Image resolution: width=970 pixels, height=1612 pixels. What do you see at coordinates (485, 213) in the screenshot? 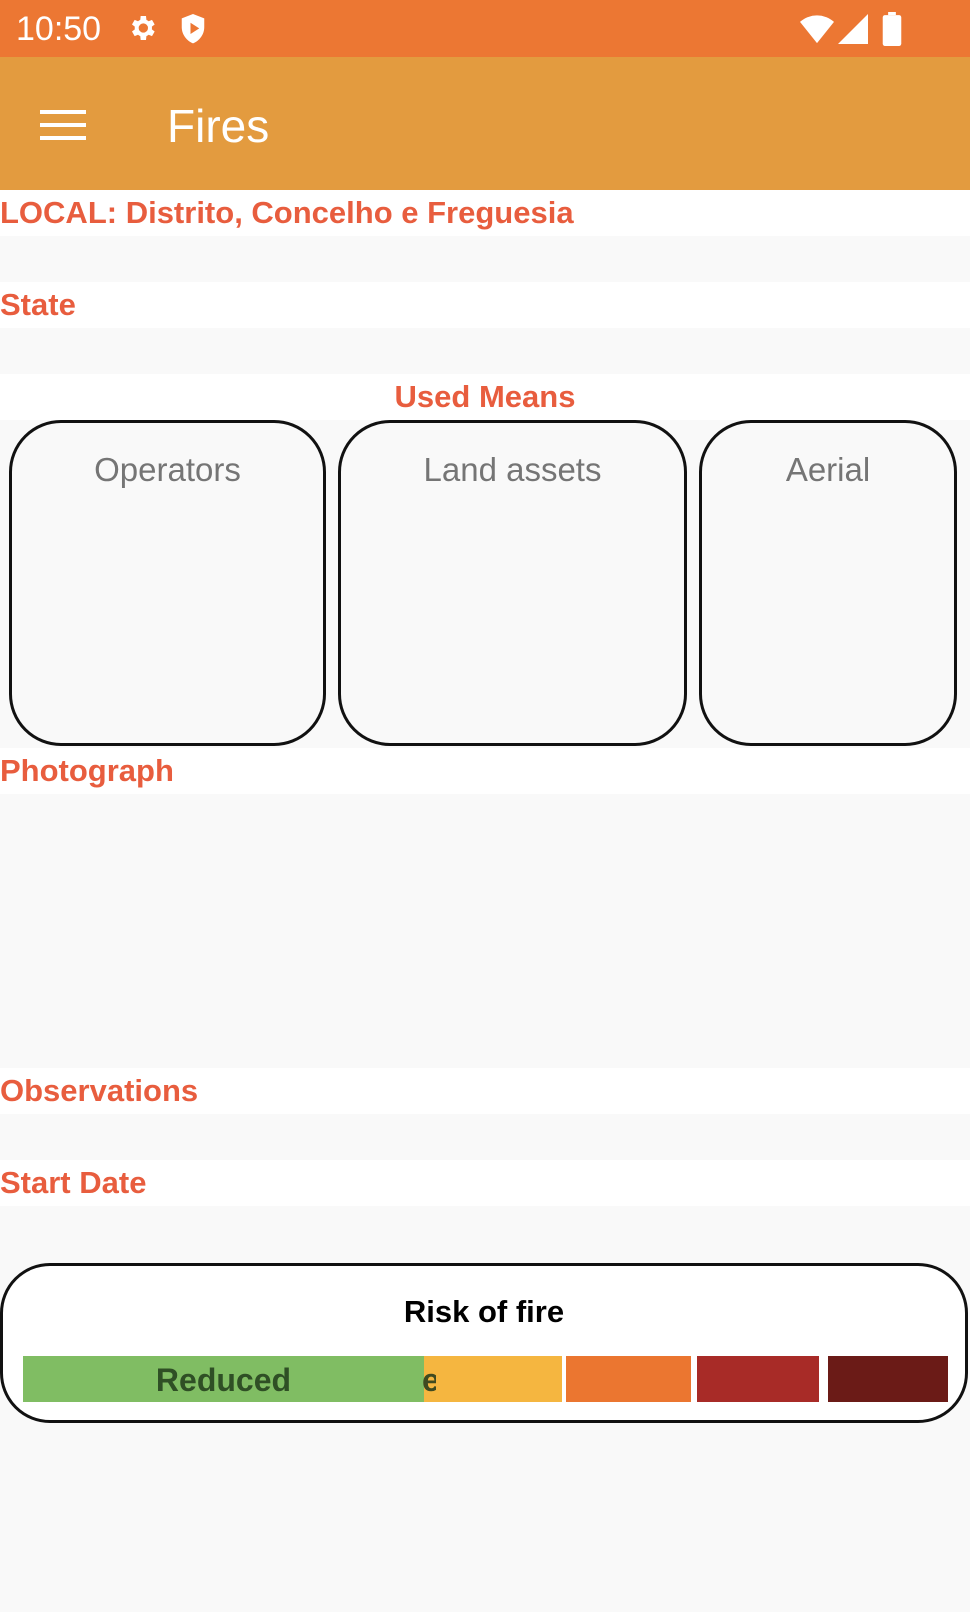
I see `local-label: LOCAL: Distrito, Concelho e Freguesia` at bounding box center [485, 213].